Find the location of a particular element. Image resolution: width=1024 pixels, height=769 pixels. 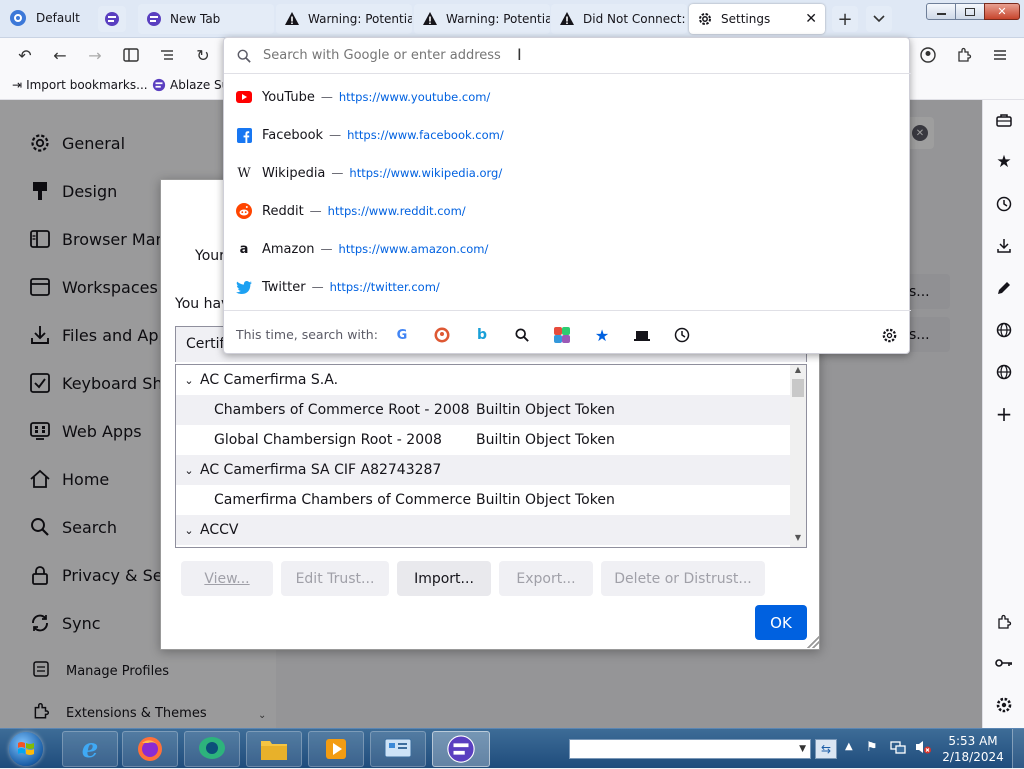

suggestion-wikipedia: W Wikipedia — https://www.wikipedia.org/ is located at coordinates (567, 173).